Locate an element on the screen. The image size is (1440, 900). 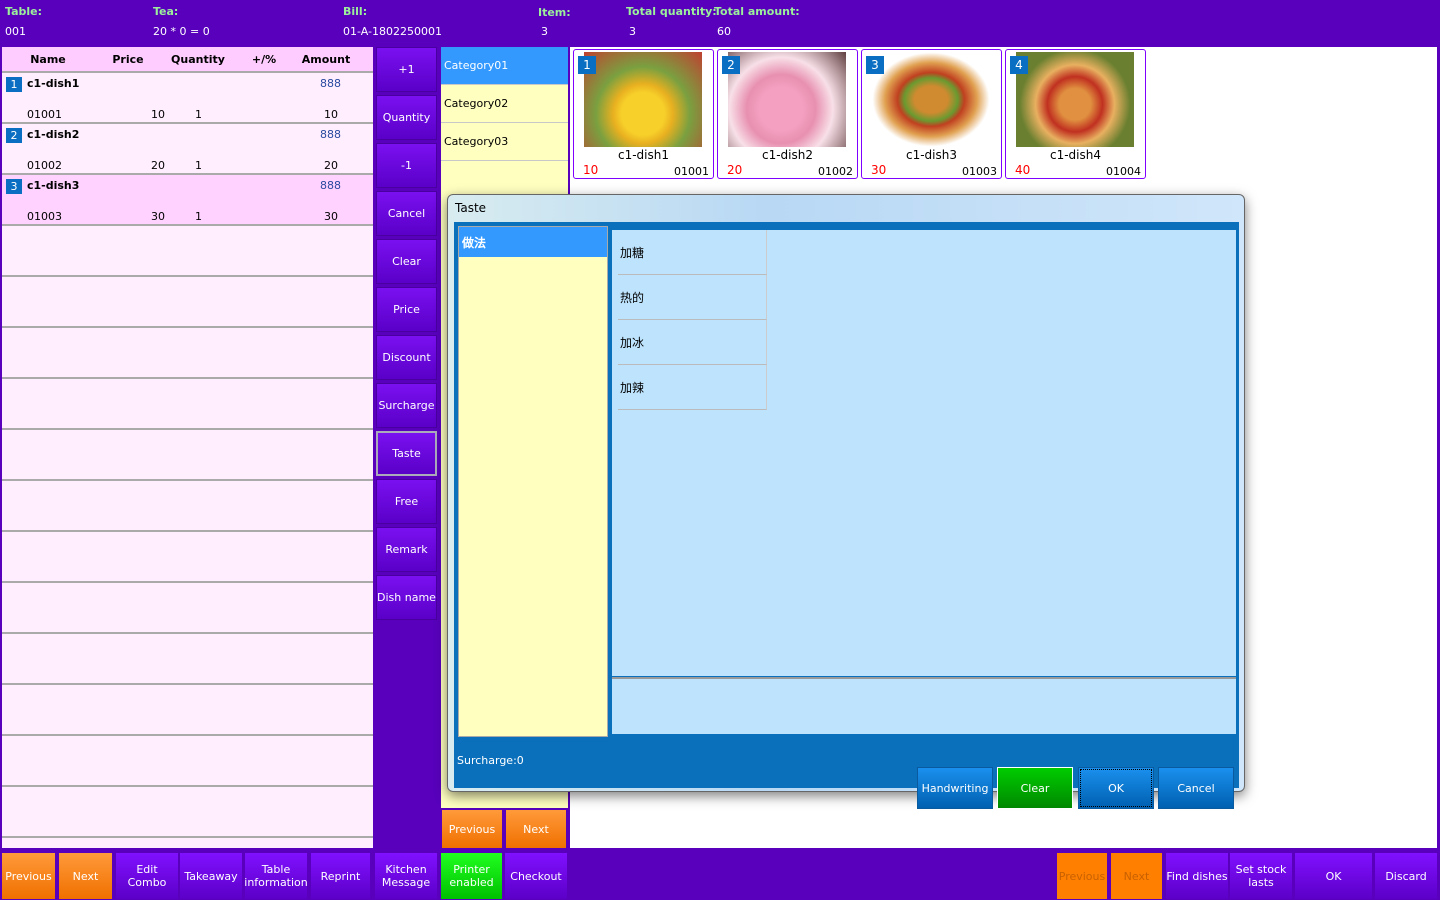
function-surcharge-button: Surcharge is located at coordinates (406, 405).